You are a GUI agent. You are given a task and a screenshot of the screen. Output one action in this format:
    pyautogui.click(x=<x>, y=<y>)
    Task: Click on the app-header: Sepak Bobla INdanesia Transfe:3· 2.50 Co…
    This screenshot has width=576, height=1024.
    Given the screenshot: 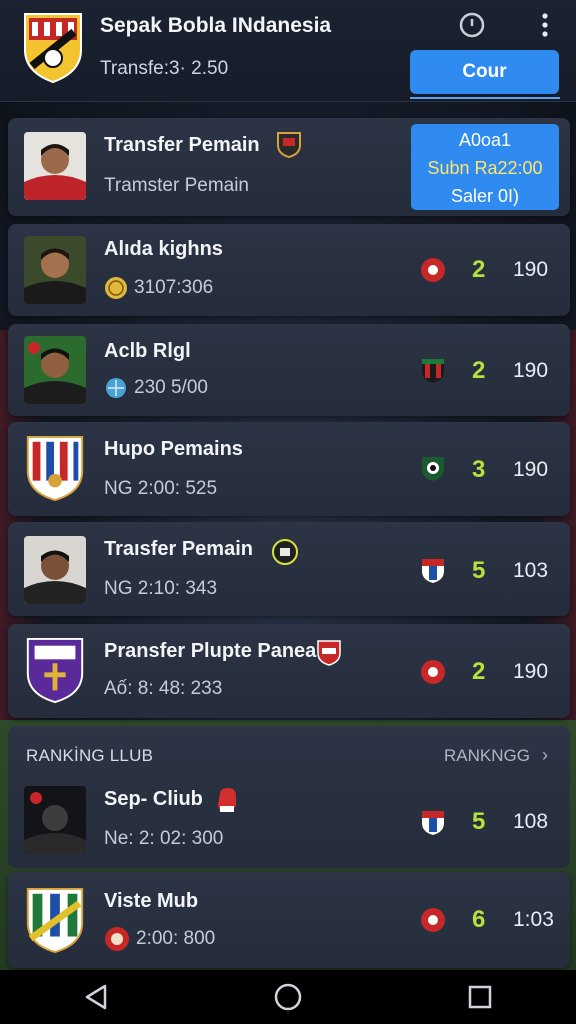 What is the action you would take?
    pyautogui.click(x=288, y=51)
    